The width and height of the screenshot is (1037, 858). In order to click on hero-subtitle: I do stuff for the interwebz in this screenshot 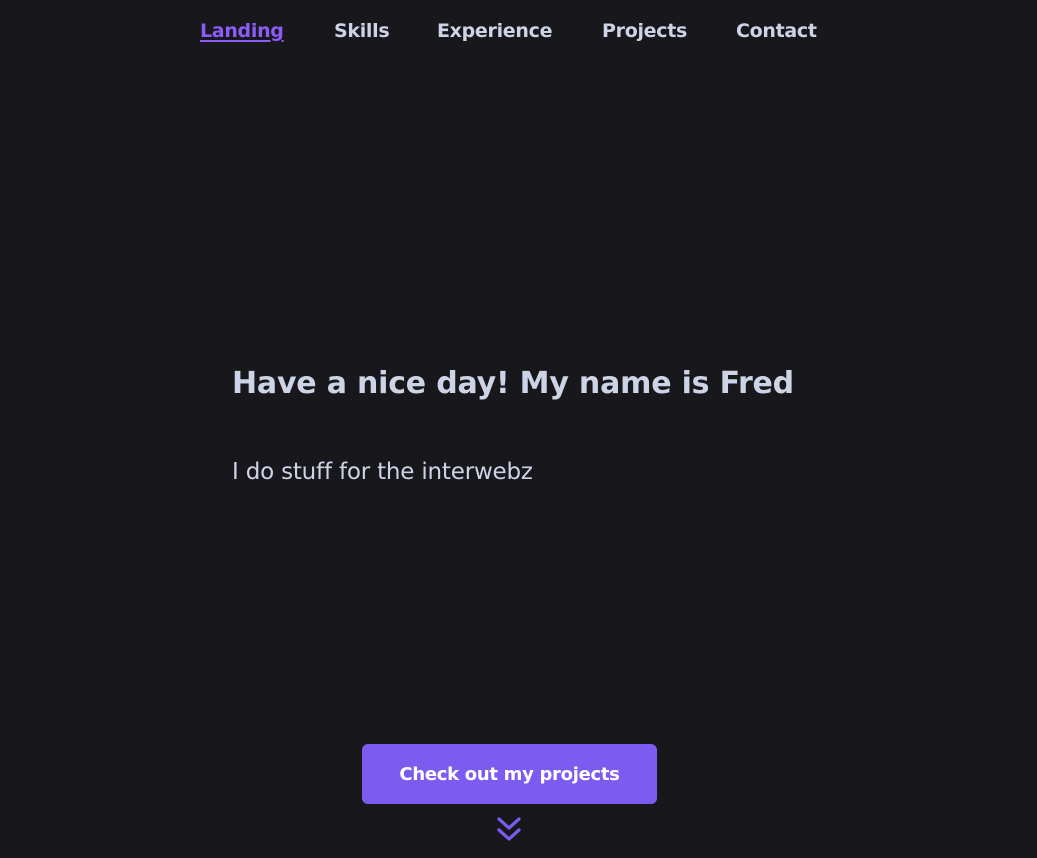, I will do `click(382, 472)`.